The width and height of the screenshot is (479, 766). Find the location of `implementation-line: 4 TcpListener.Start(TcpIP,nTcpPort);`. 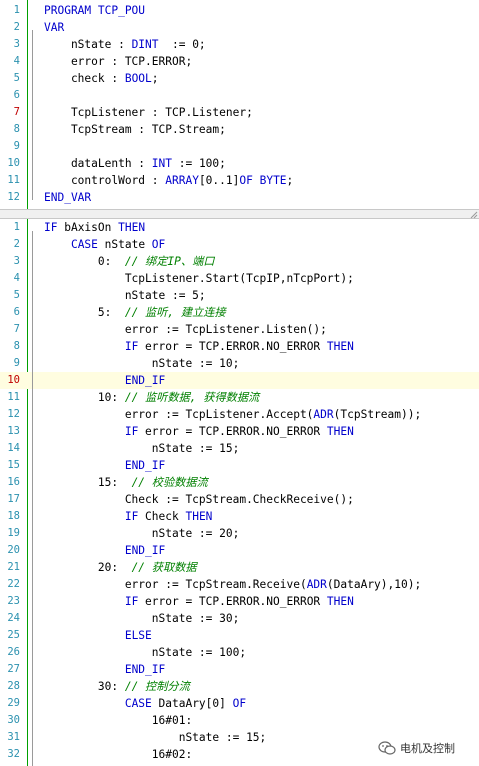

implementation-line: 4 TcpListener.Start(TcpIP,nTcpPort); is located at coordinates (239, 278).